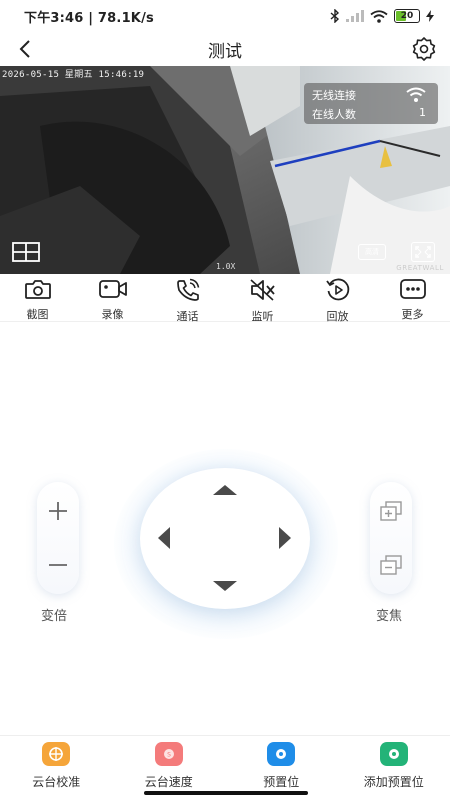  What do you see at coordinates (369, 95) in the screenshot?
I see `wireless-row: 无线连接` at bounding box center [369, 95].